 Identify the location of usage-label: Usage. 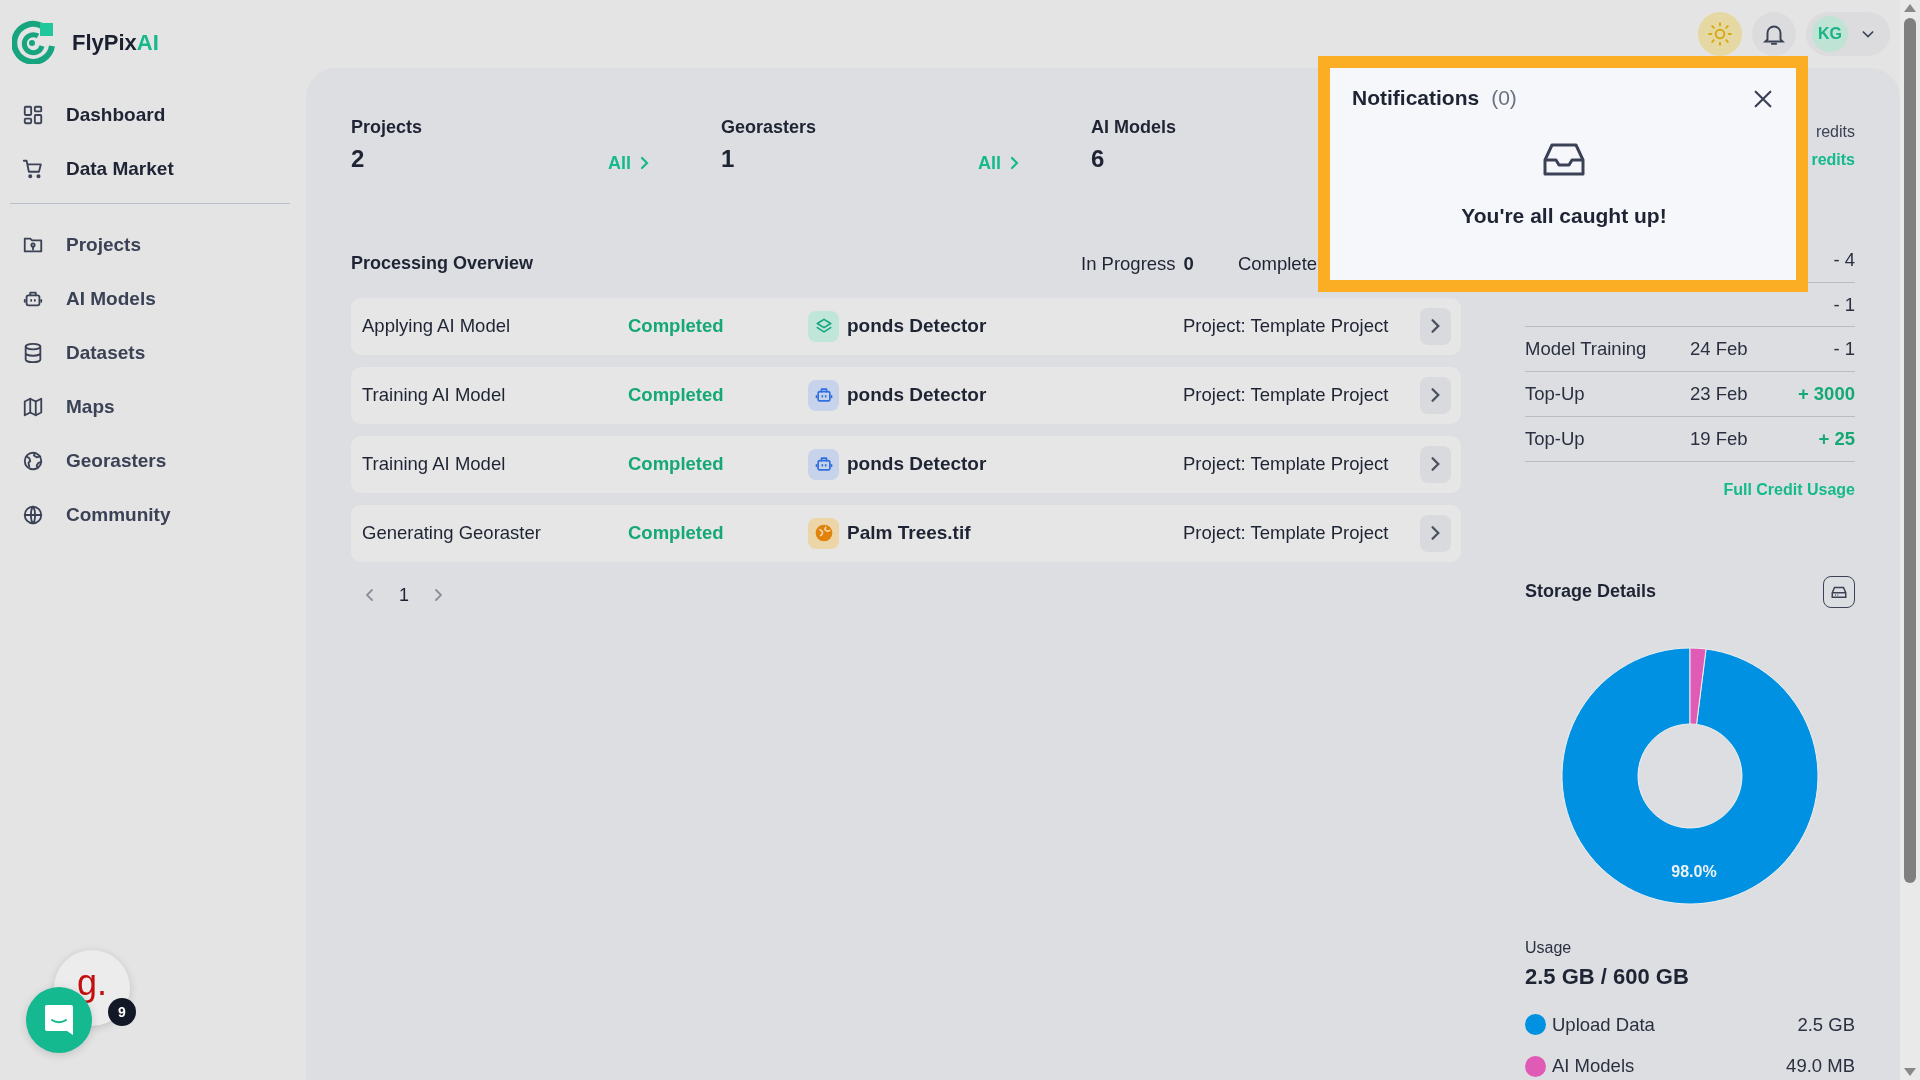
(1549, 947).